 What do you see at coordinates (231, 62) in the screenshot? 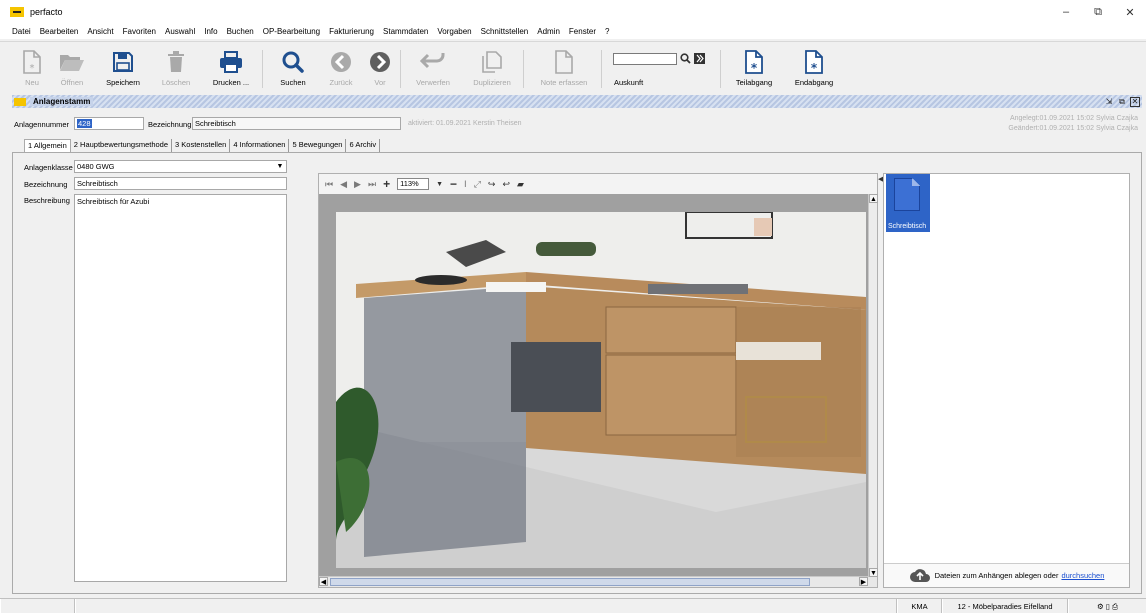
I see `printer-icon` at bounding box center [231, 62].